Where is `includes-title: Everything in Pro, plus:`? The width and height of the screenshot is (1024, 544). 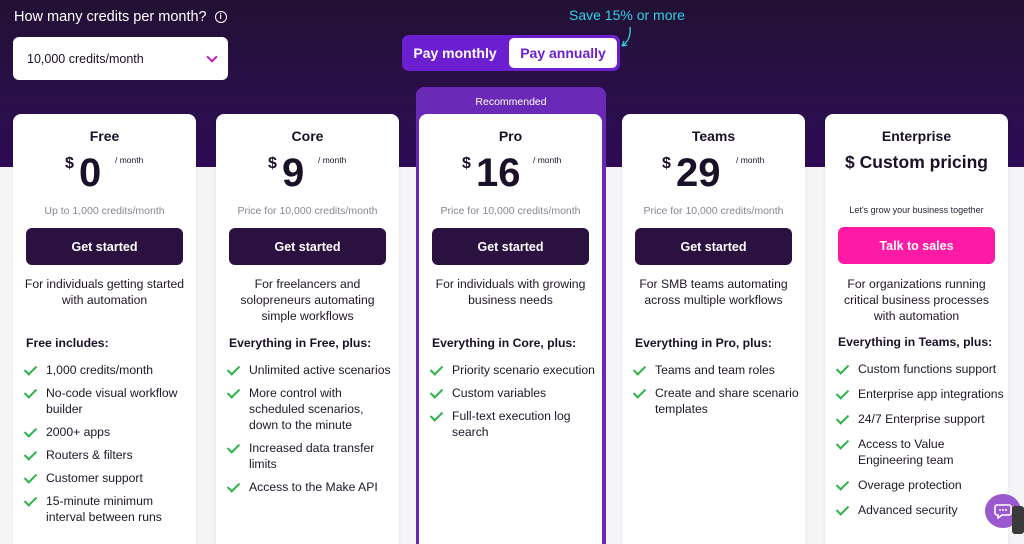 includes-title: Everything in Pro, plus: is located at coordinates (703, 343).